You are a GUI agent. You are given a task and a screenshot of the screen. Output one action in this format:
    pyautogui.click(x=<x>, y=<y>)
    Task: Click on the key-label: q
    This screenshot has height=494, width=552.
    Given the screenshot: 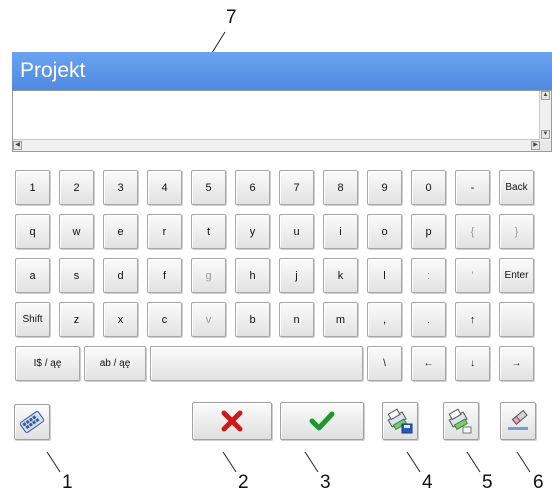 What is the action you would take?
    pyautogui.click(x=32, y=231)
    